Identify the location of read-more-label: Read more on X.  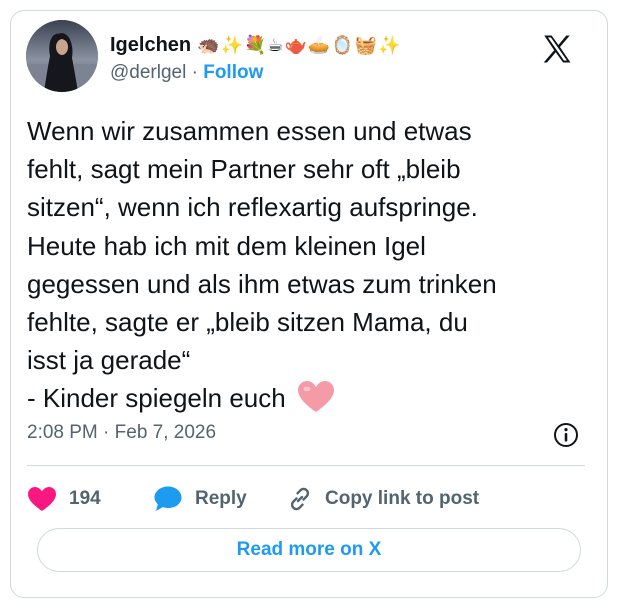
(309, 549).